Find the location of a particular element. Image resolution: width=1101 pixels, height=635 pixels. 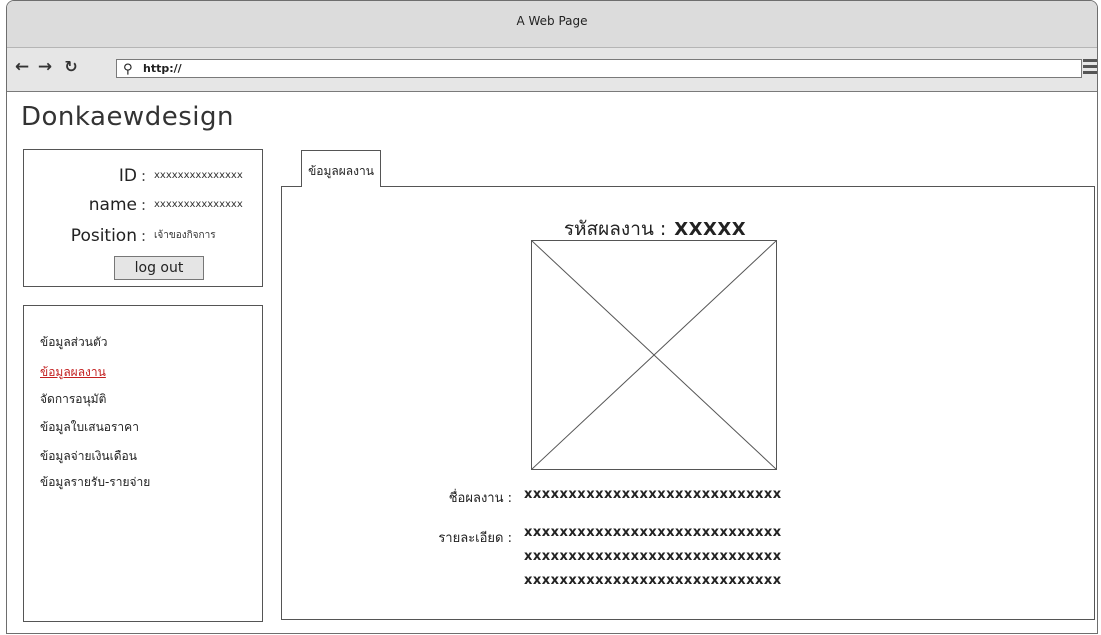

work-code-value: XXXXX is located at coordinates (710, 229).